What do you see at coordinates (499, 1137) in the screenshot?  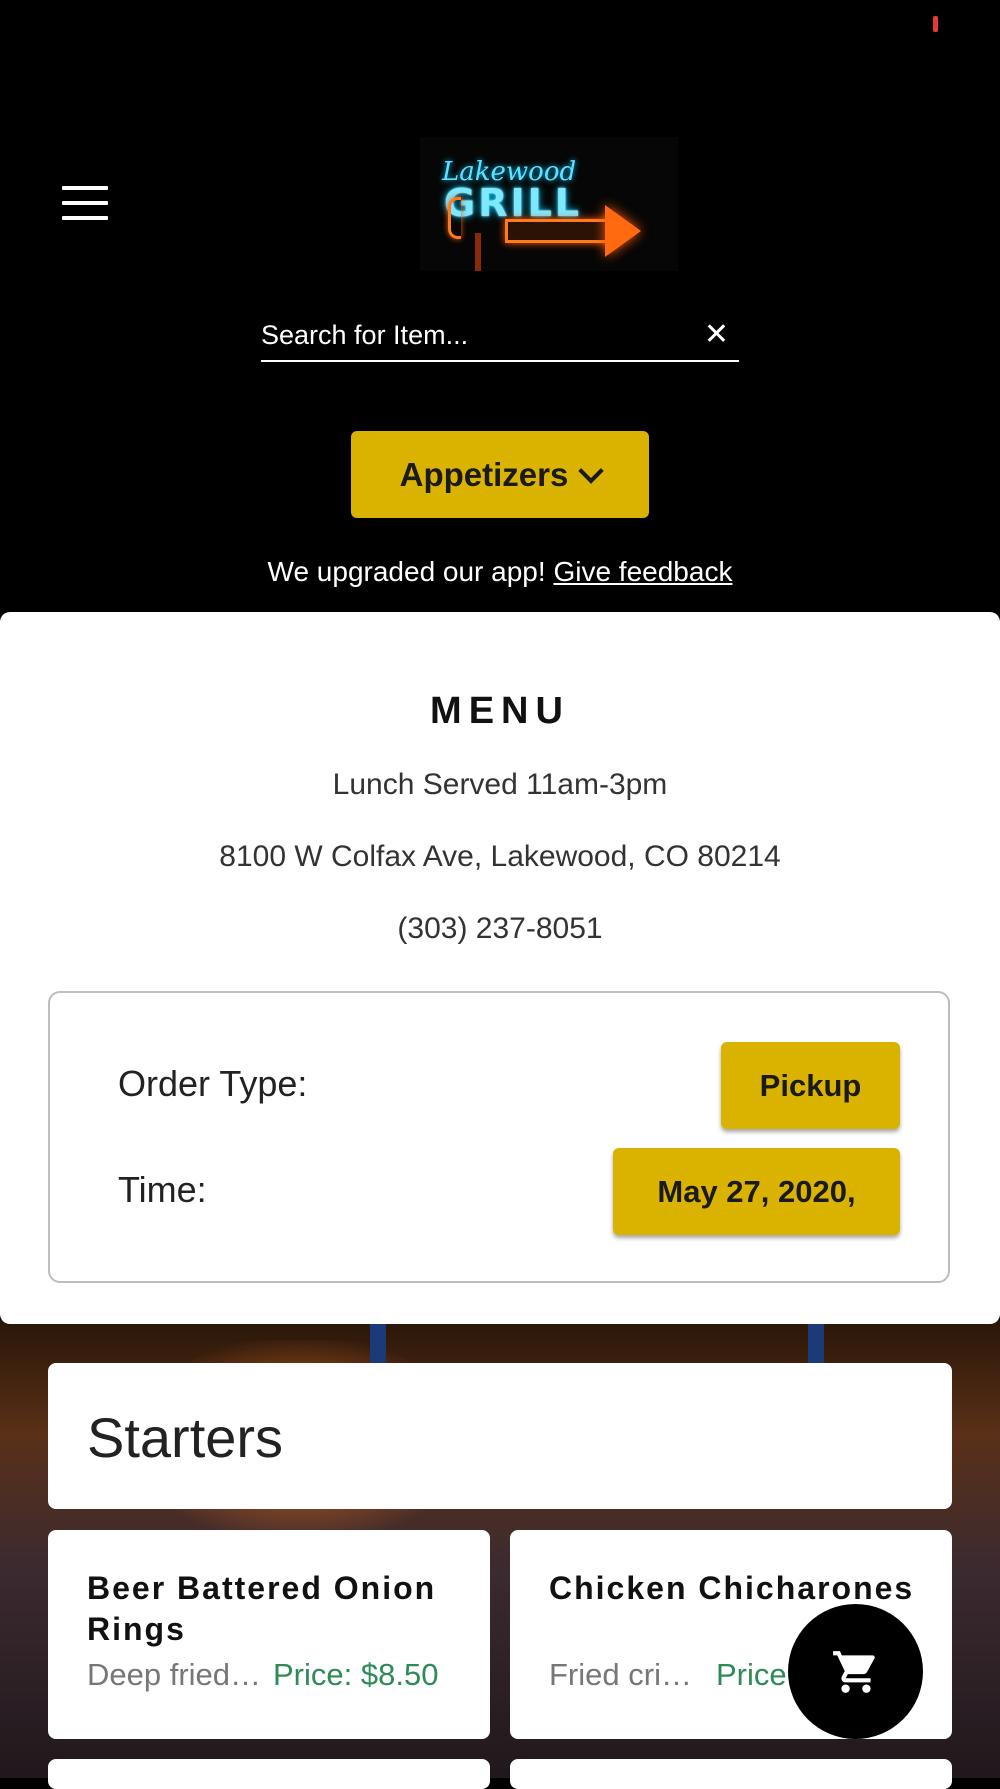 I see `order-settings-box` at bounding box center [499, 1137].